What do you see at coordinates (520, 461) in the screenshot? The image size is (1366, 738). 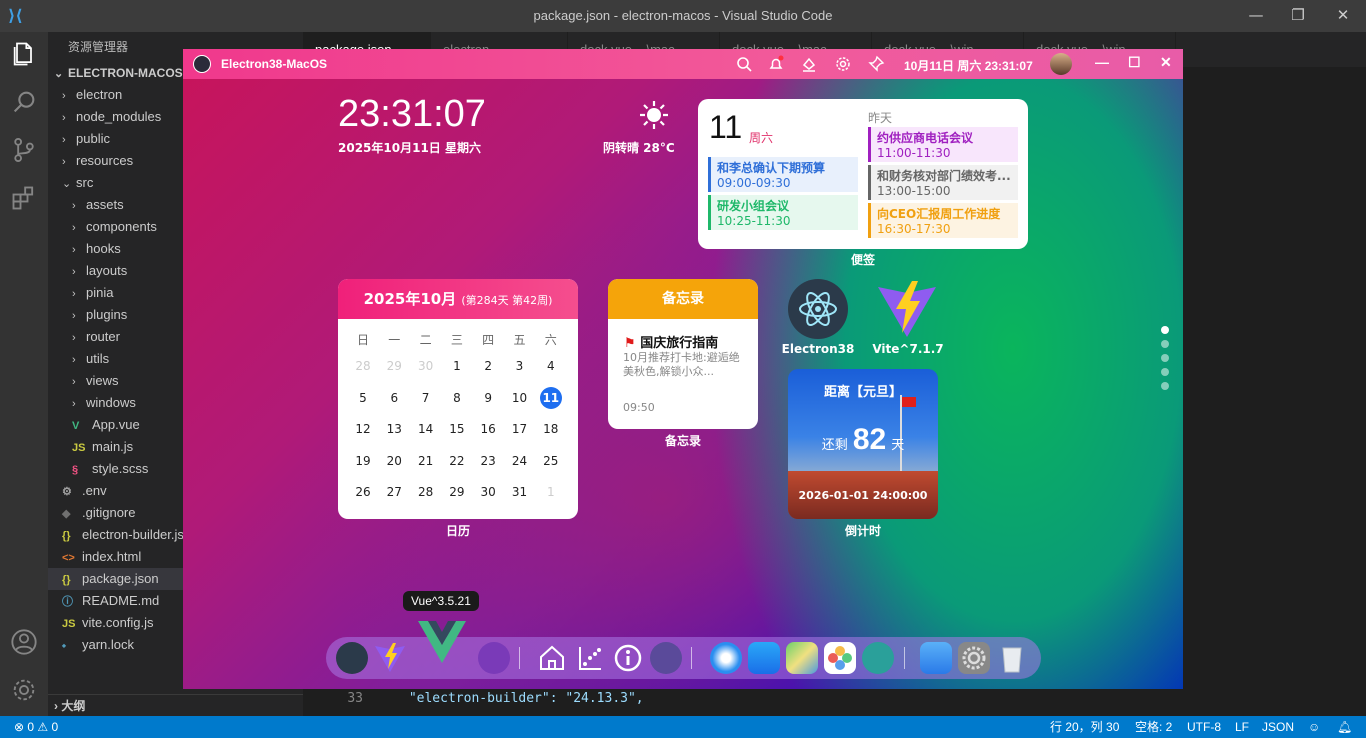 I see `calendar-day: 24` at bounding box center [520, 461].